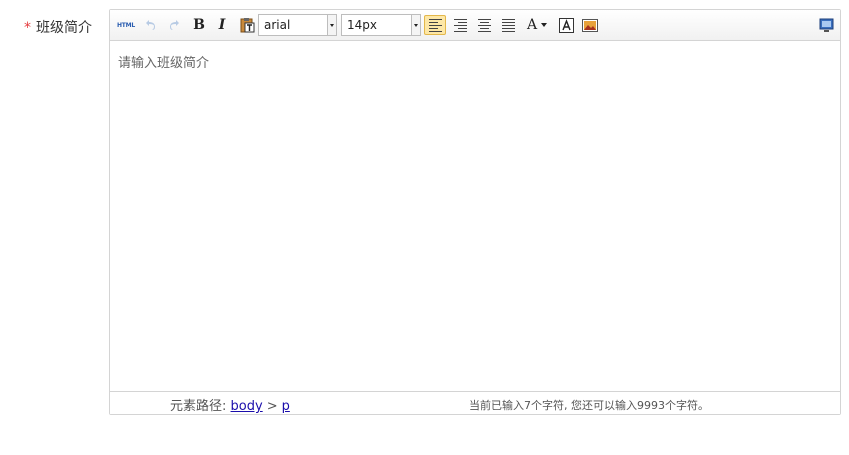 This screenshot has height=455, width=849. What do you see at coordinates (532, 25) in the screenshot?
I see `font-color-icon: A` at bounding box center [532, 25].